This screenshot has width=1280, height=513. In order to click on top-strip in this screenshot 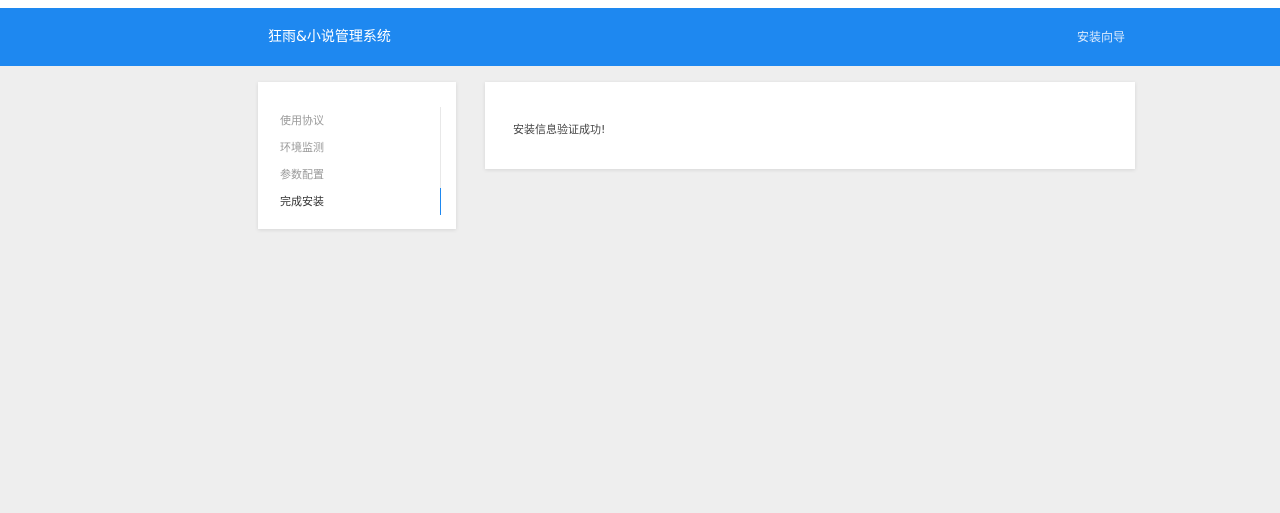, I will do `click(640, 4)`.